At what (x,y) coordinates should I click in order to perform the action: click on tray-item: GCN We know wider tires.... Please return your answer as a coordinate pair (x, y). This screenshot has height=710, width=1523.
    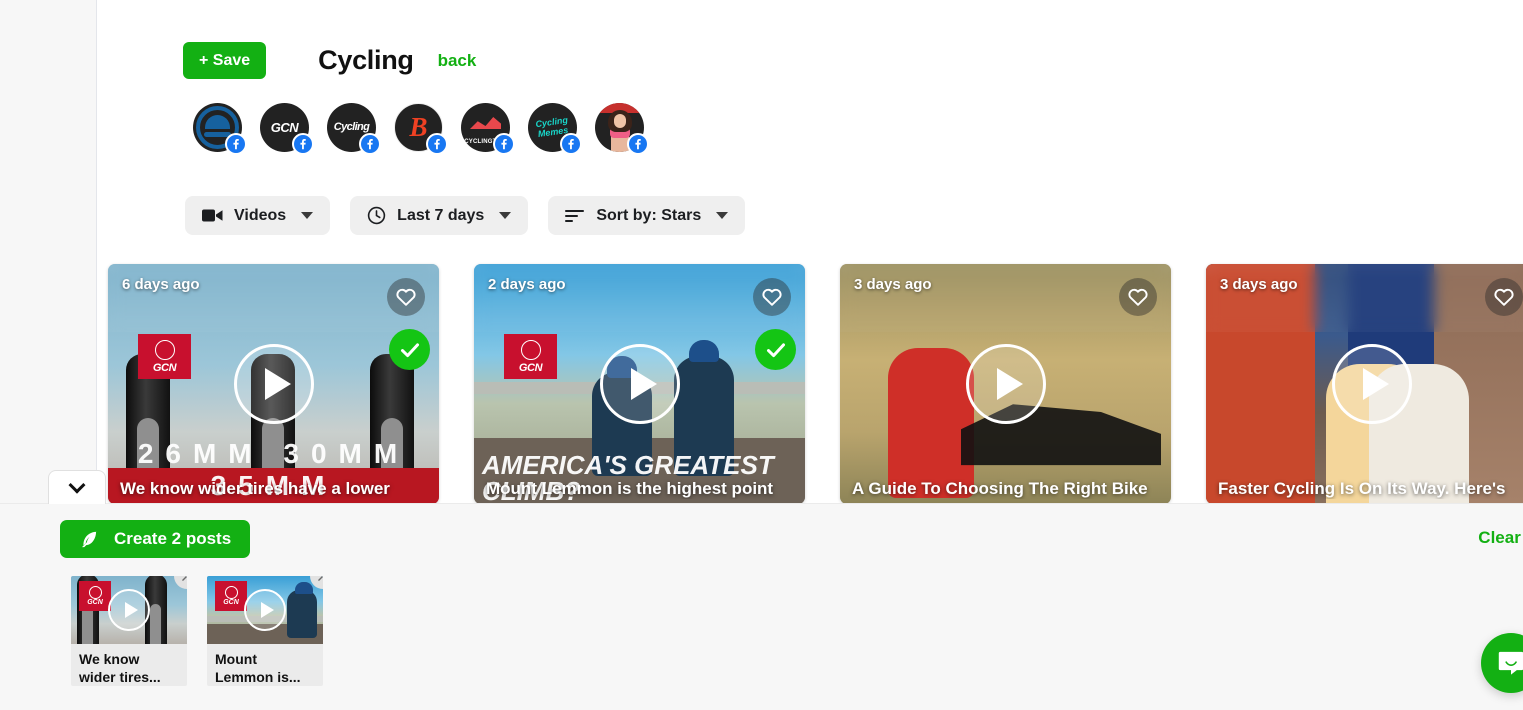
    Looking at the image, I should click on (129, 631).